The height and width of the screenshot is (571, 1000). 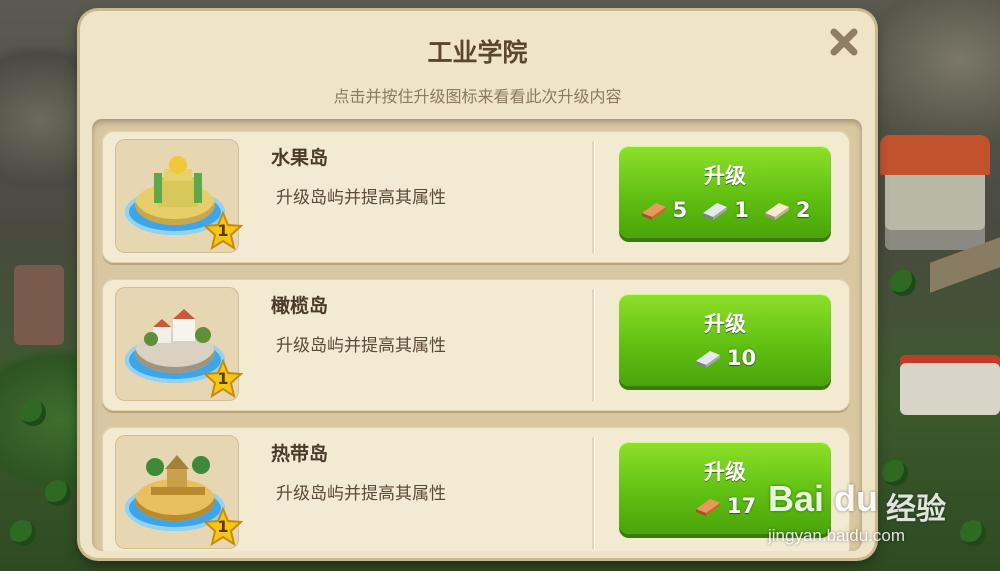 What do you see at coordinates (680, 210) in the screenshot?
I see `cost-amount: 5` at bounding box center [680, 210].